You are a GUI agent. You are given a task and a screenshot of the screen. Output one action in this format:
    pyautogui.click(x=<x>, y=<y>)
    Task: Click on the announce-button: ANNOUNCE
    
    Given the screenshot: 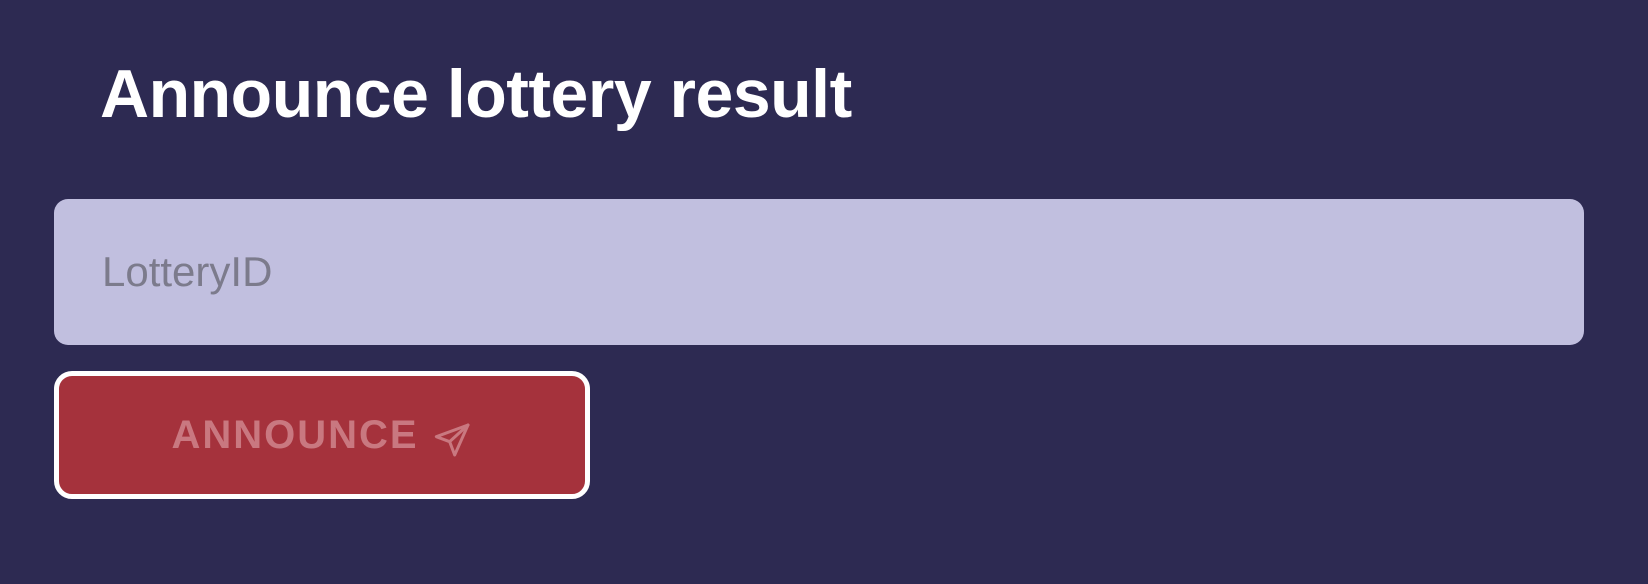 What is the action you would take?
    pyautogui.click(x=322, y=435)
    